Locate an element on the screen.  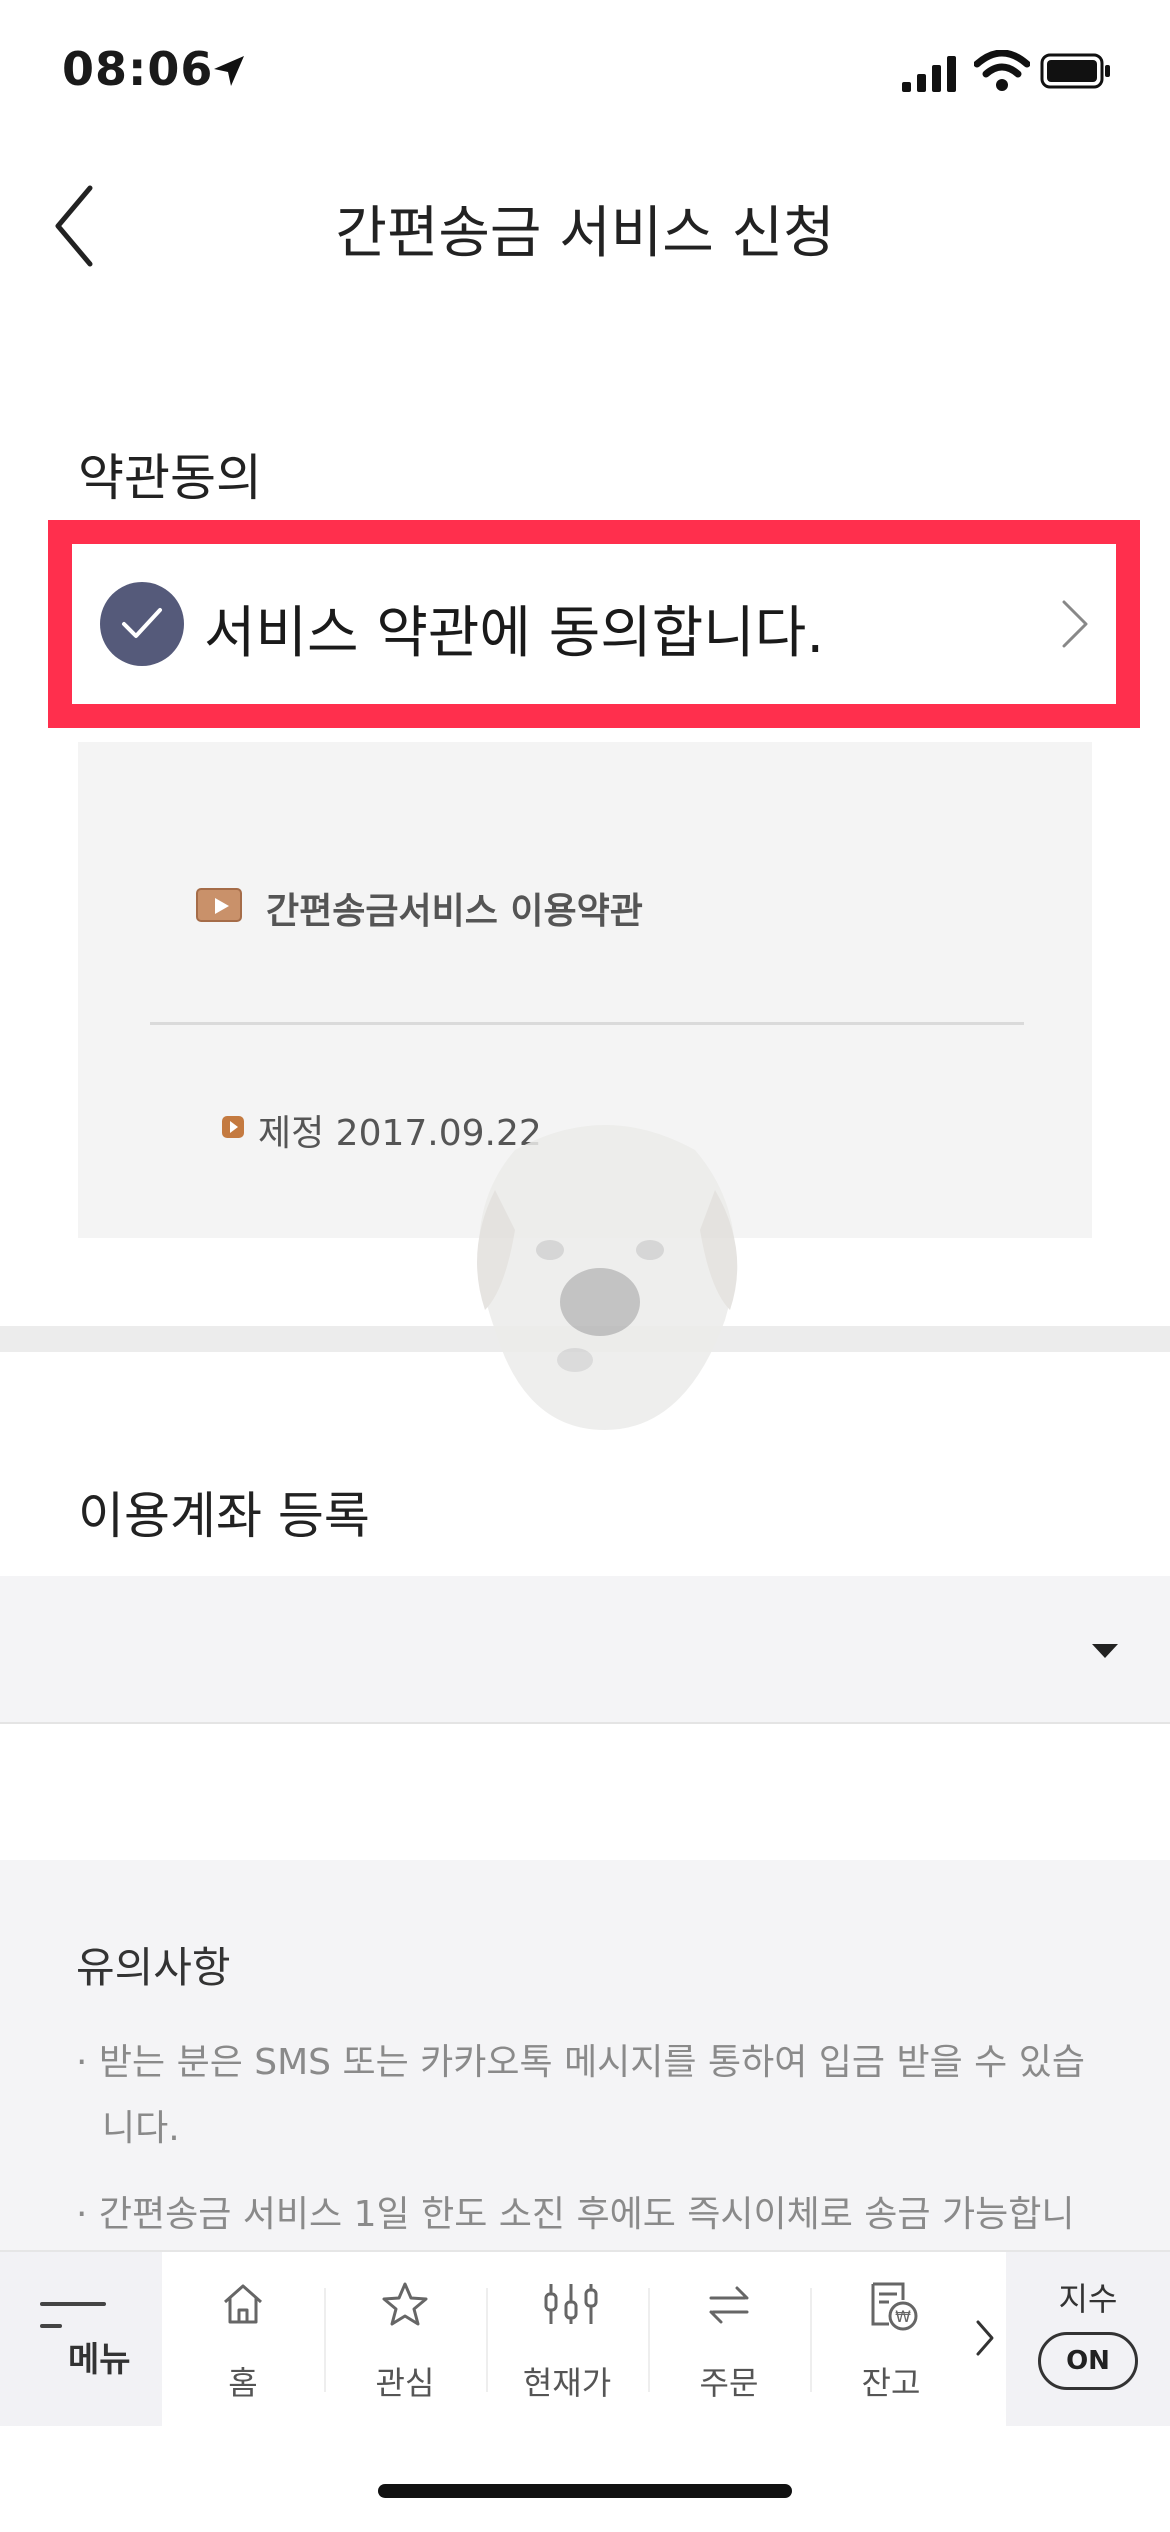
exchange-icon is located at coordinates (729, 2305).